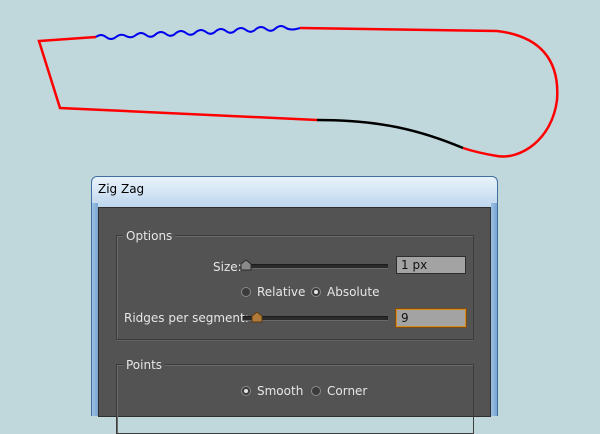 This screenshot has width=600, height=434. What do you see at coordinates (246, 265) in the screenshot?
I see `size-slider-thumb` at bounding box center [246, 265].